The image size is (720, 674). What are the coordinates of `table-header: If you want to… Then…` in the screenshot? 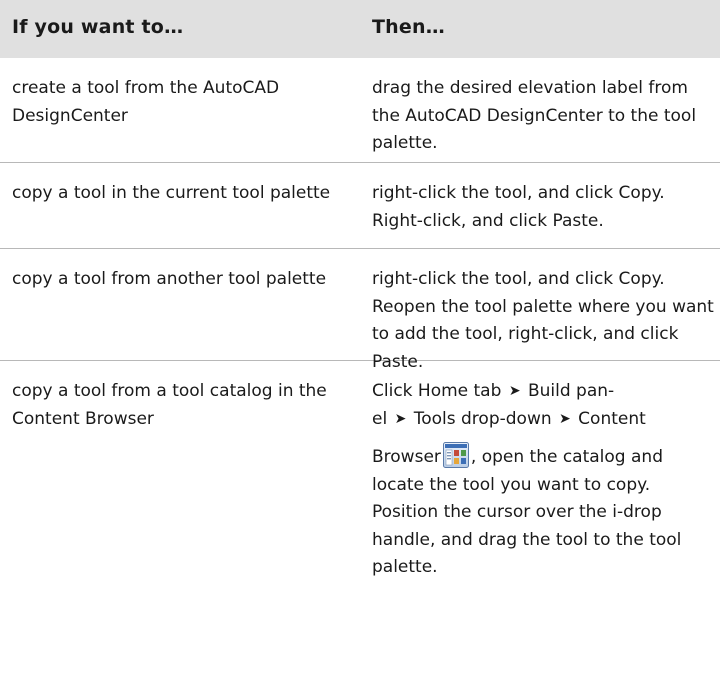 It's located at (360, 29).